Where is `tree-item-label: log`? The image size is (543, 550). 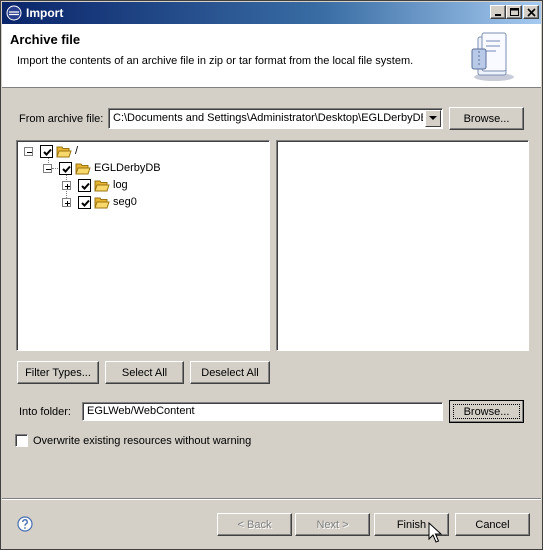 tree-item-label: log is located at coordinates (120, 185).